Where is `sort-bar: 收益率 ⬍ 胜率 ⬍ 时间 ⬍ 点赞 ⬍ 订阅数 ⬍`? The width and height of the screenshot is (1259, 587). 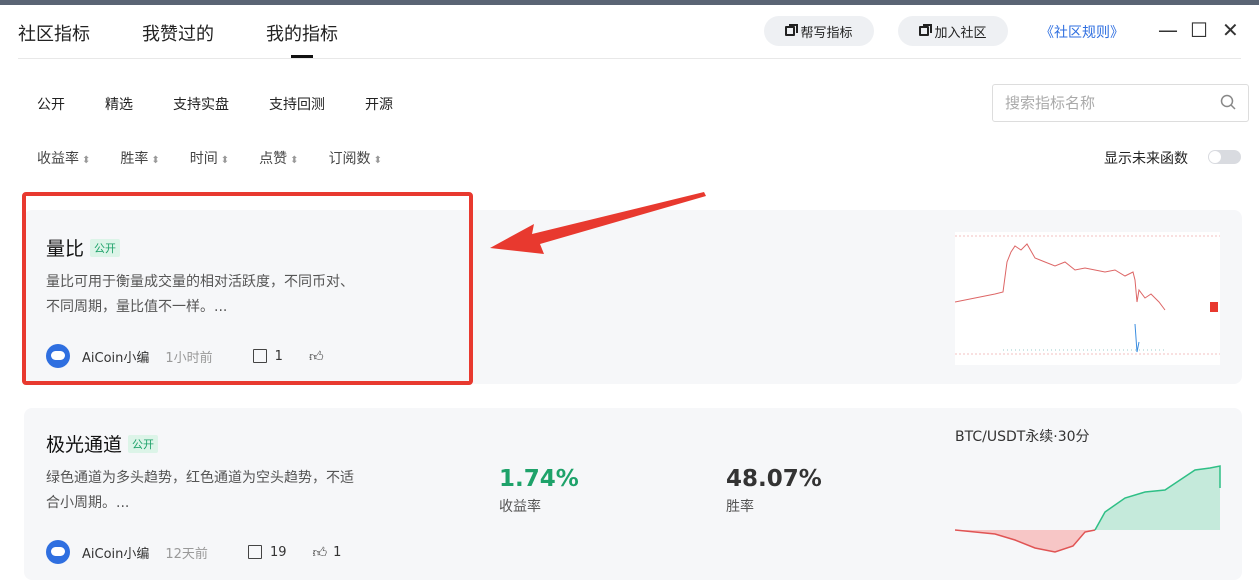 sort-bar: 收益率 ⬍ 胜率 ⬍ 时间 ⬍ 点赞 ⬍ 订阅数 ⬍ is located at coordinates (224, 158).